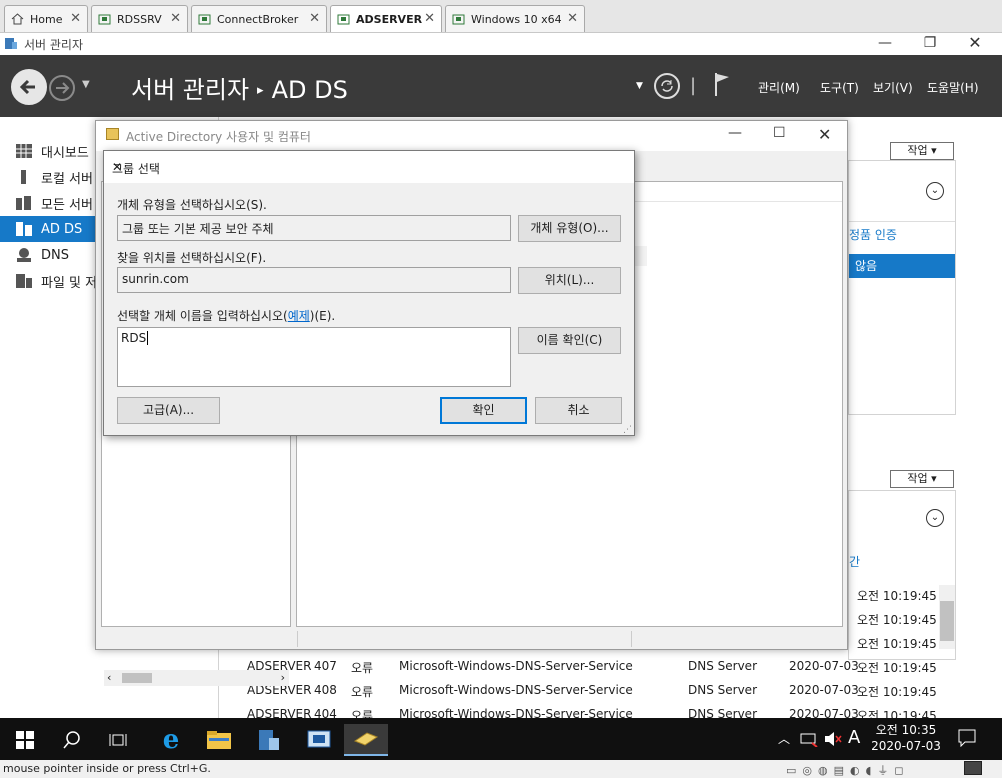 Image resolution: width=1002 pixels, height=778 pixels. What do you see at coordinates (269, 740) in the screenshot?
I see `server-manager-taskbar-button` at bounding box center [269, 740].